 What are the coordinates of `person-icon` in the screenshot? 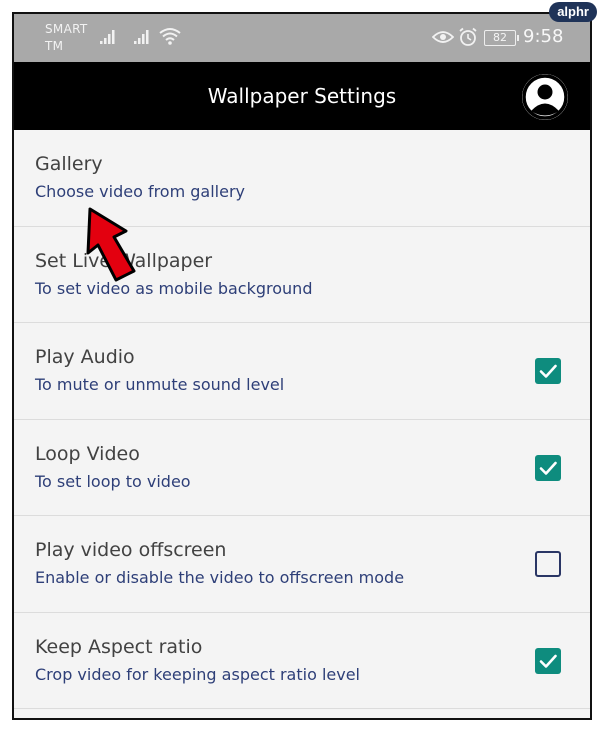 It's located at (545, 97).